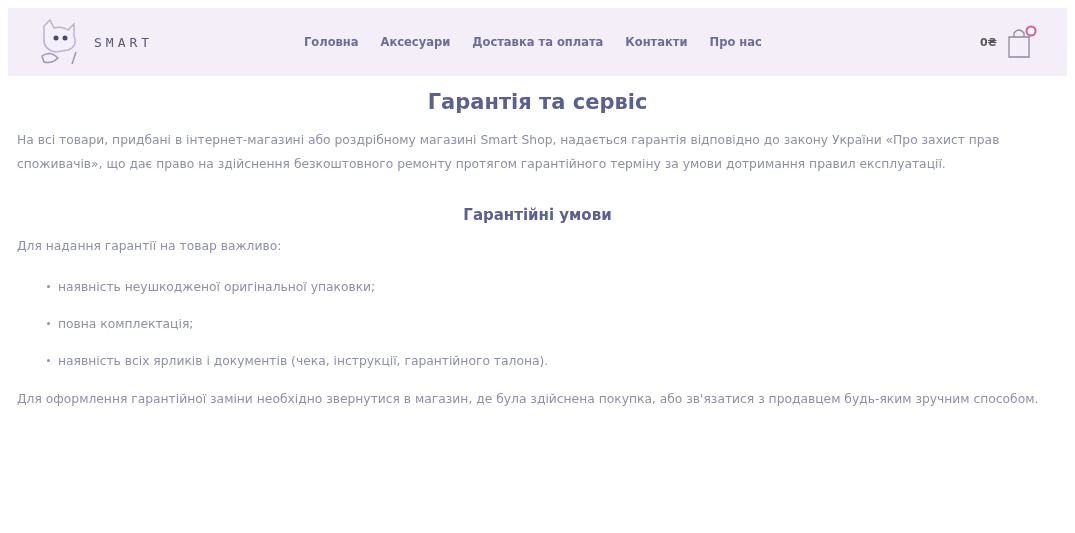 This screenshot has width=1075, height=533. I want to click on nav-link: Аксесуари, so click(415, 42).